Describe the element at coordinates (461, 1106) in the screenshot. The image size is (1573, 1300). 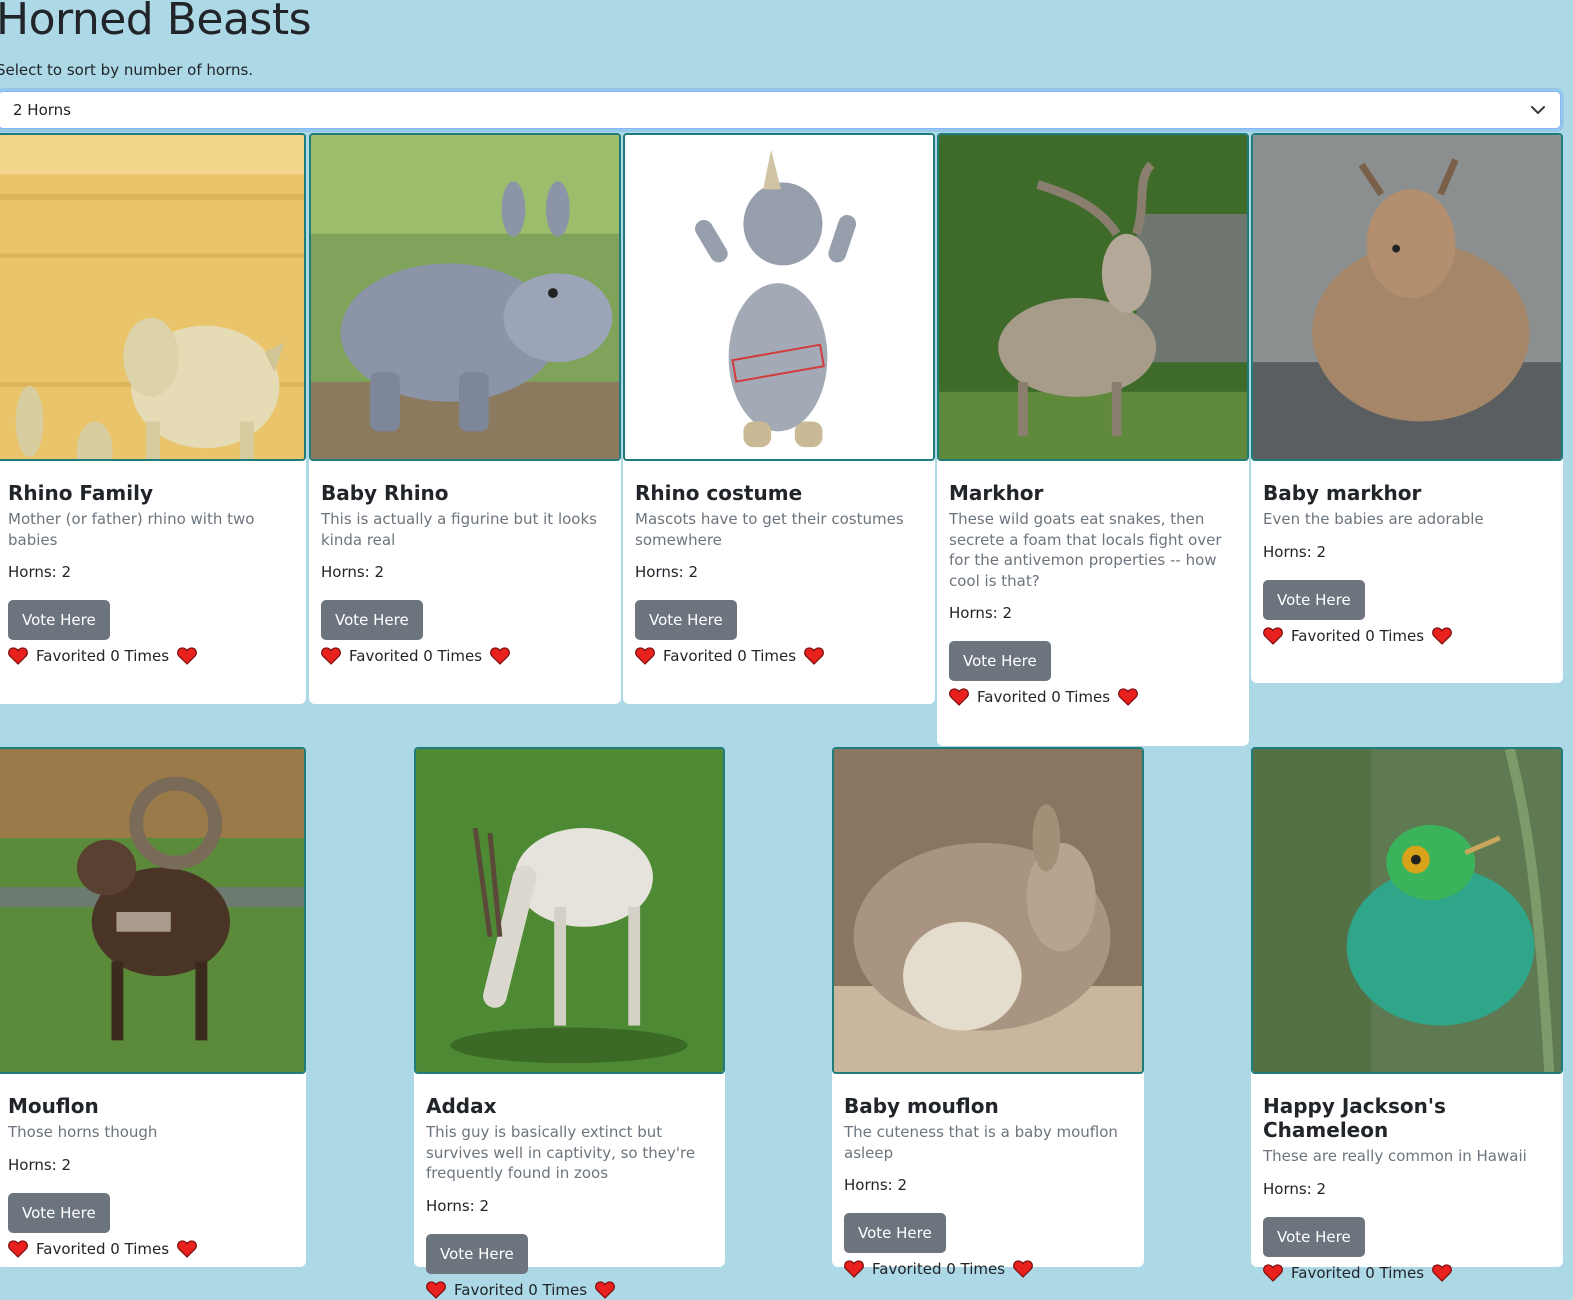
I see `card-title: Addax` at that location.